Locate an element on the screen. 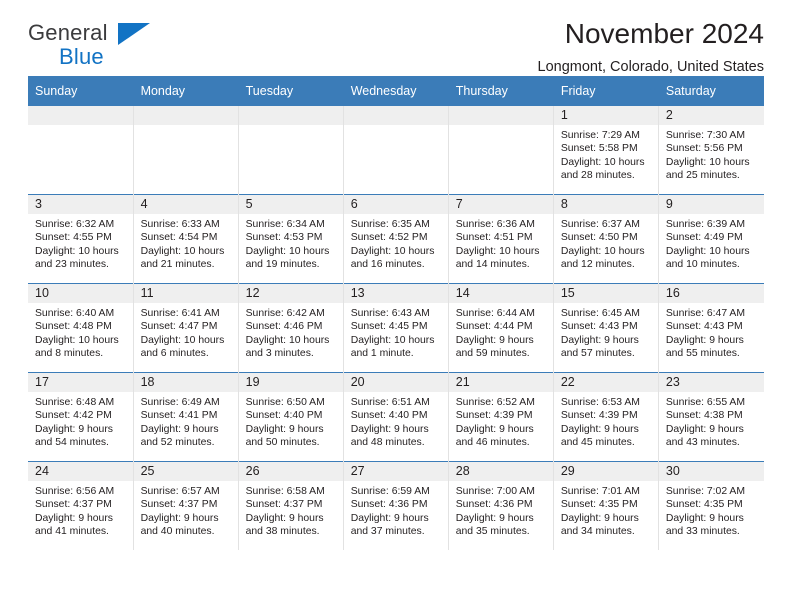 The height and width of the screenshot is (612, 792). day-number: 14 is located at coordinates (500, 293).